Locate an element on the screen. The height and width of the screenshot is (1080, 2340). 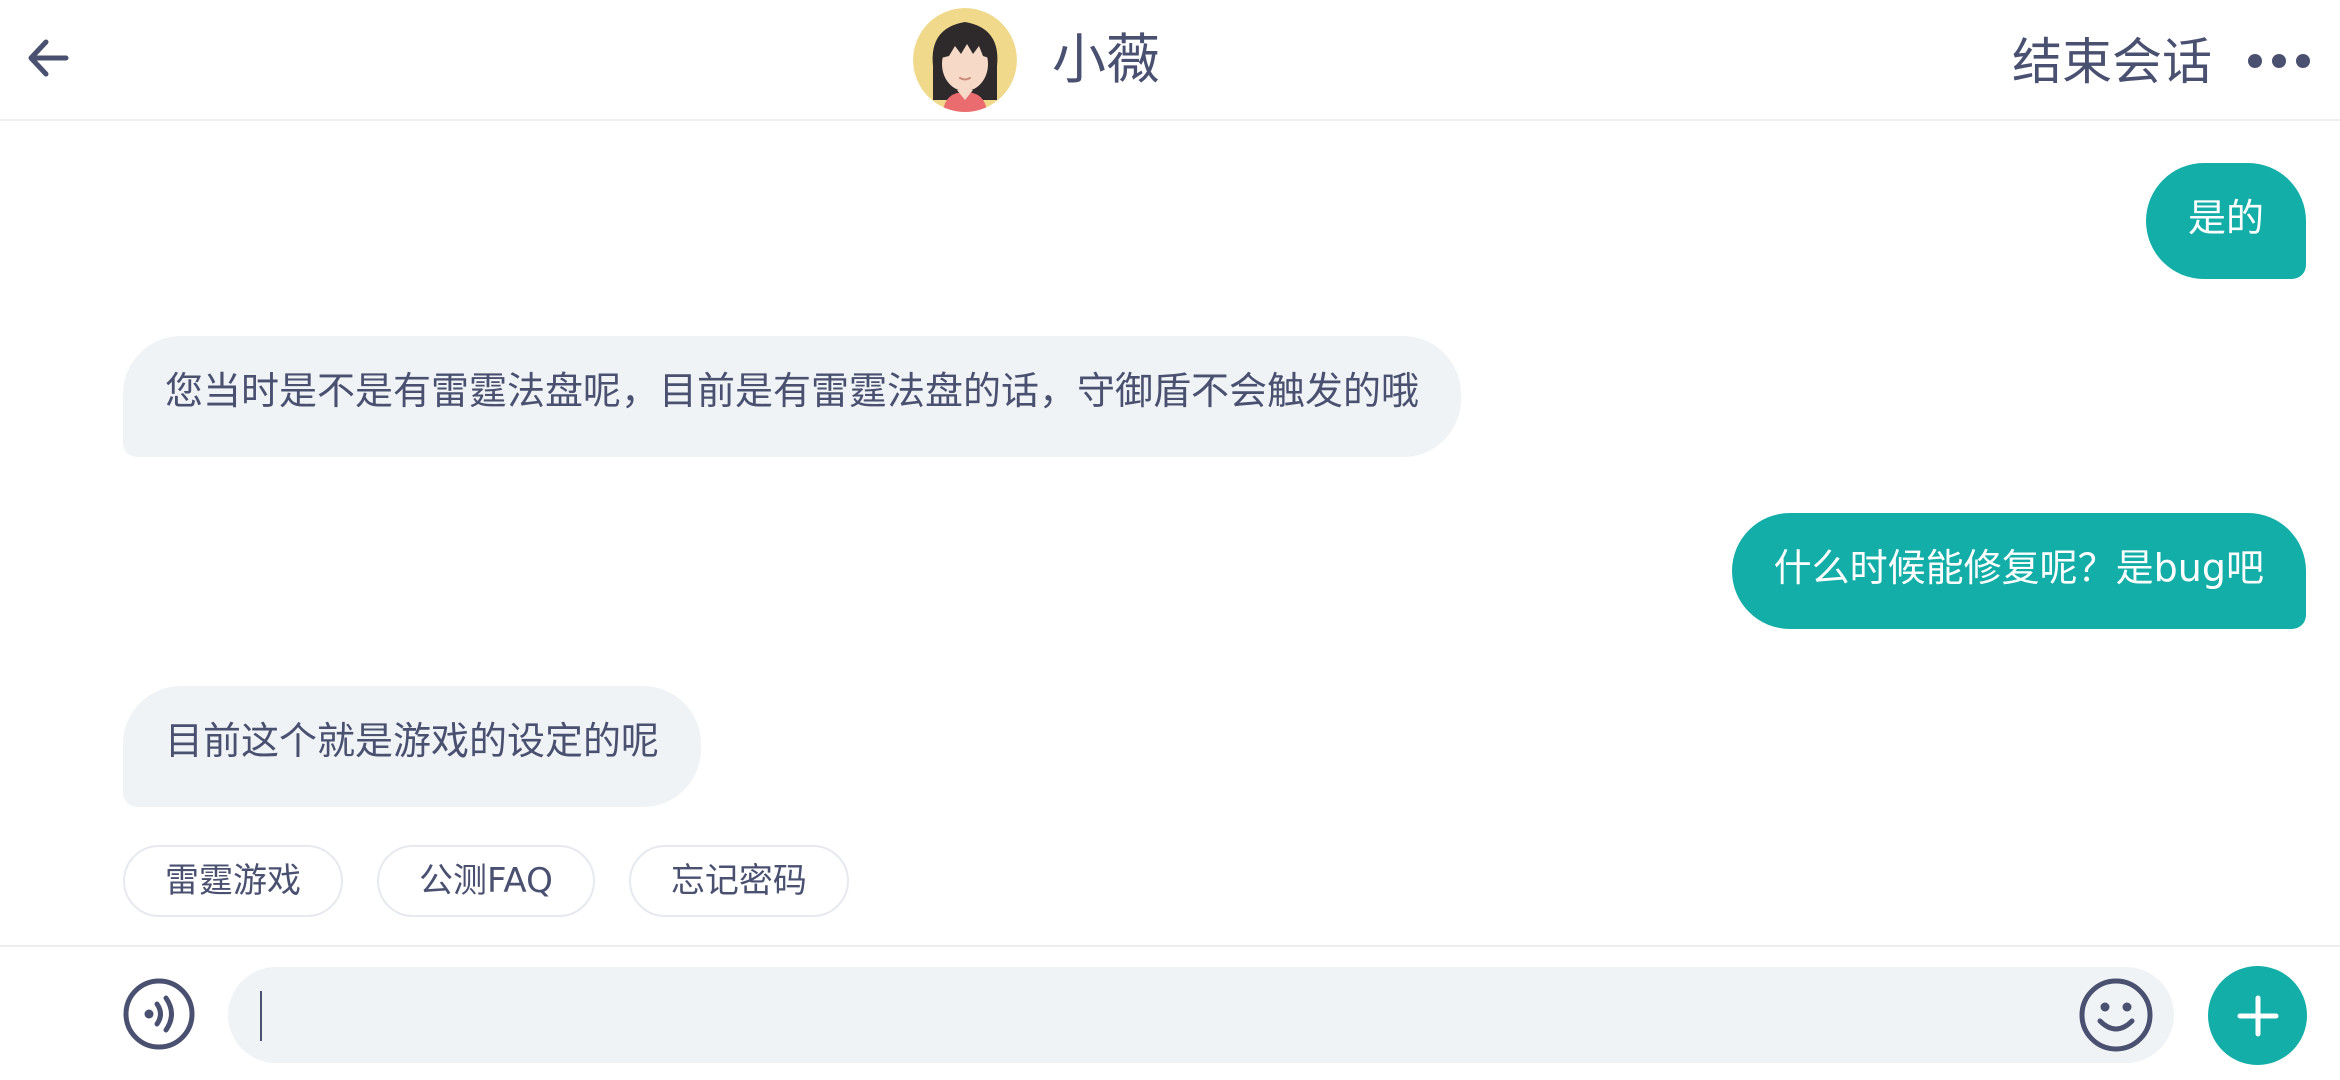
message-bubble-outgoing: 是的 is located at coordinates (2225, 221).